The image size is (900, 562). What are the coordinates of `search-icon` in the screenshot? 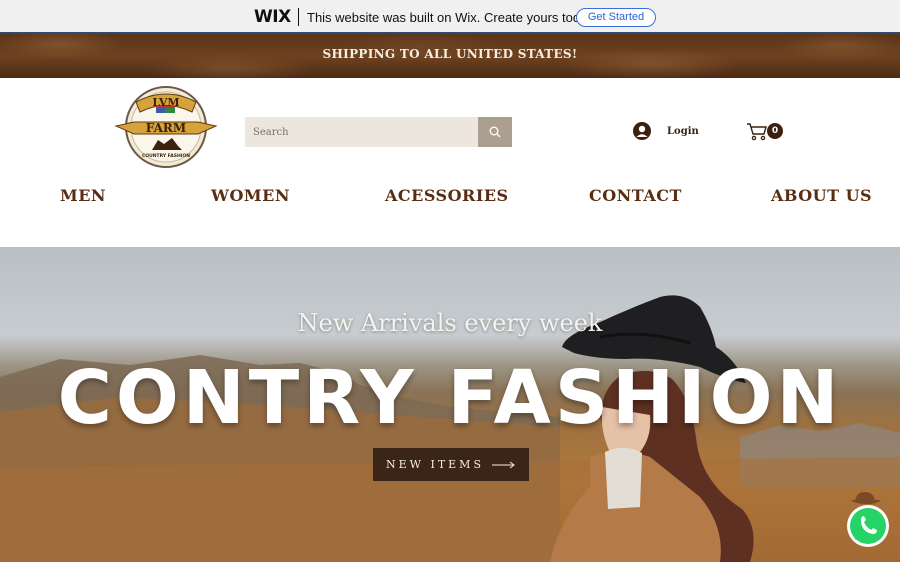 It's located at (495, 132).